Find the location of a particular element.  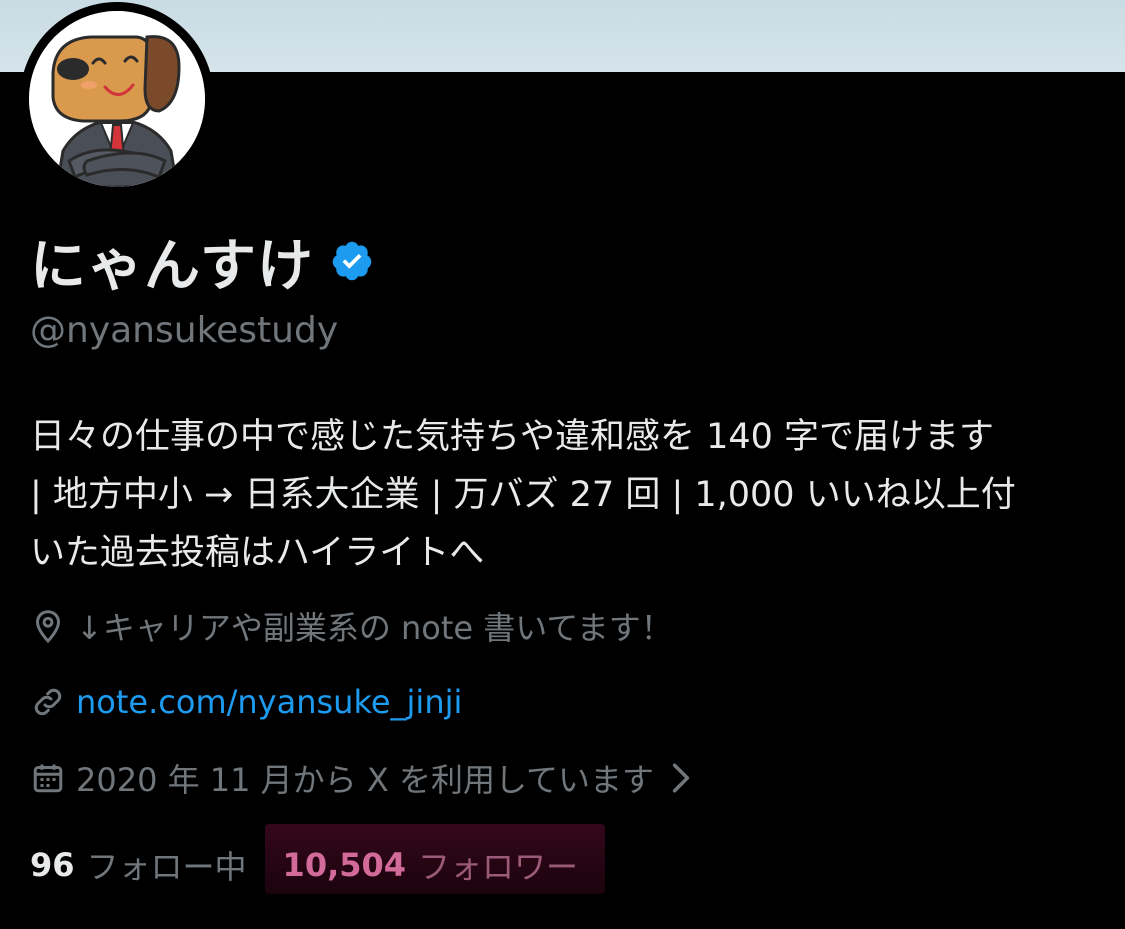

following-link: 96 フォロー中 is located at coordinates (138, 865).